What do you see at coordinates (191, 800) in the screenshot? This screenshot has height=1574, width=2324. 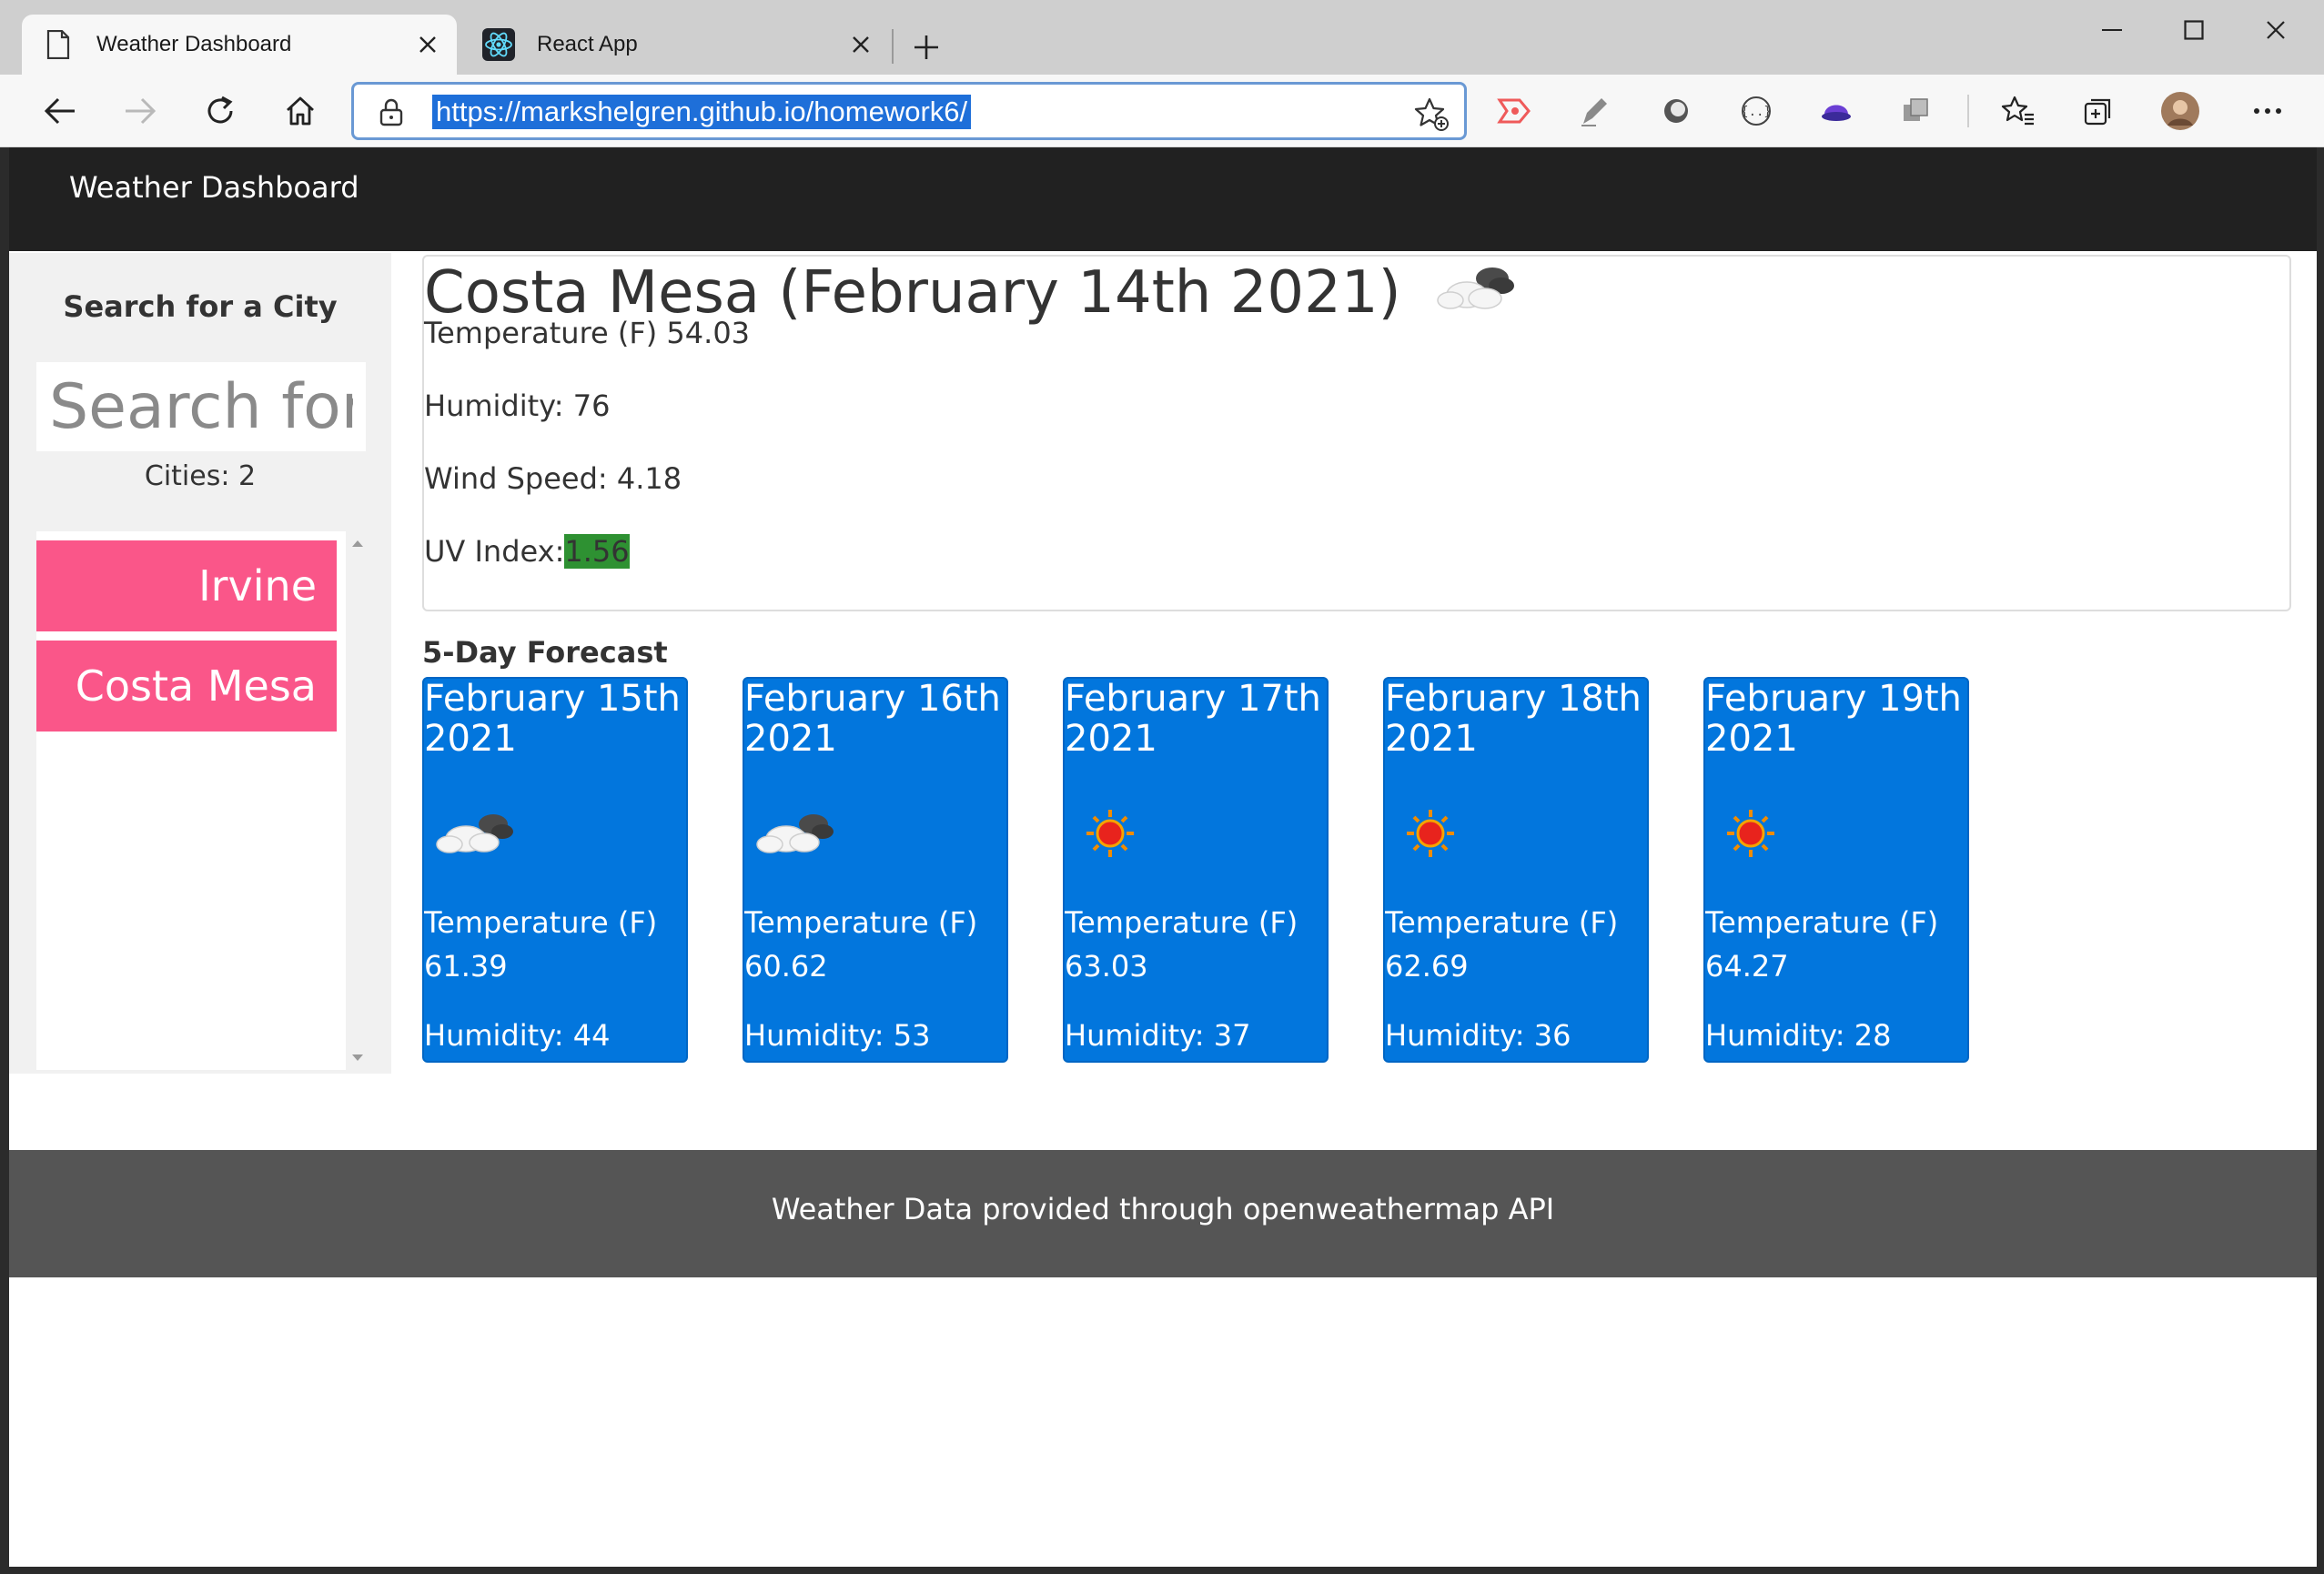 I see `city-list: Irvine Costa Mesa` at bounding box center [191, 800].